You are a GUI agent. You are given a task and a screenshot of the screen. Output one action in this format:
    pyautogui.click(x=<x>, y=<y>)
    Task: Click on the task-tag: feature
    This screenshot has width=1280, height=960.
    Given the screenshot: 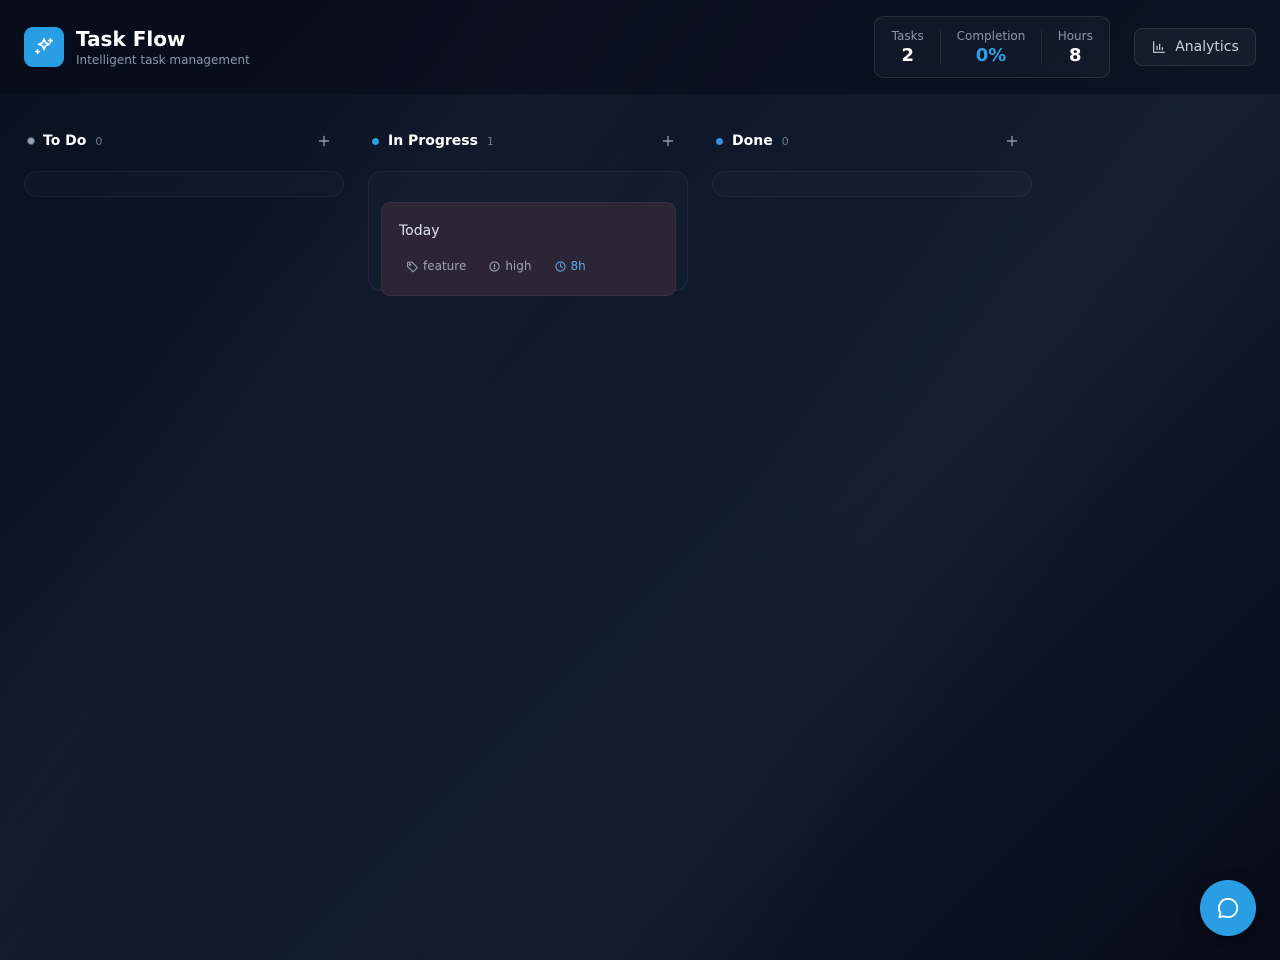 What is the action you would take?
    pyautogui.click(x=436, y=266)
    